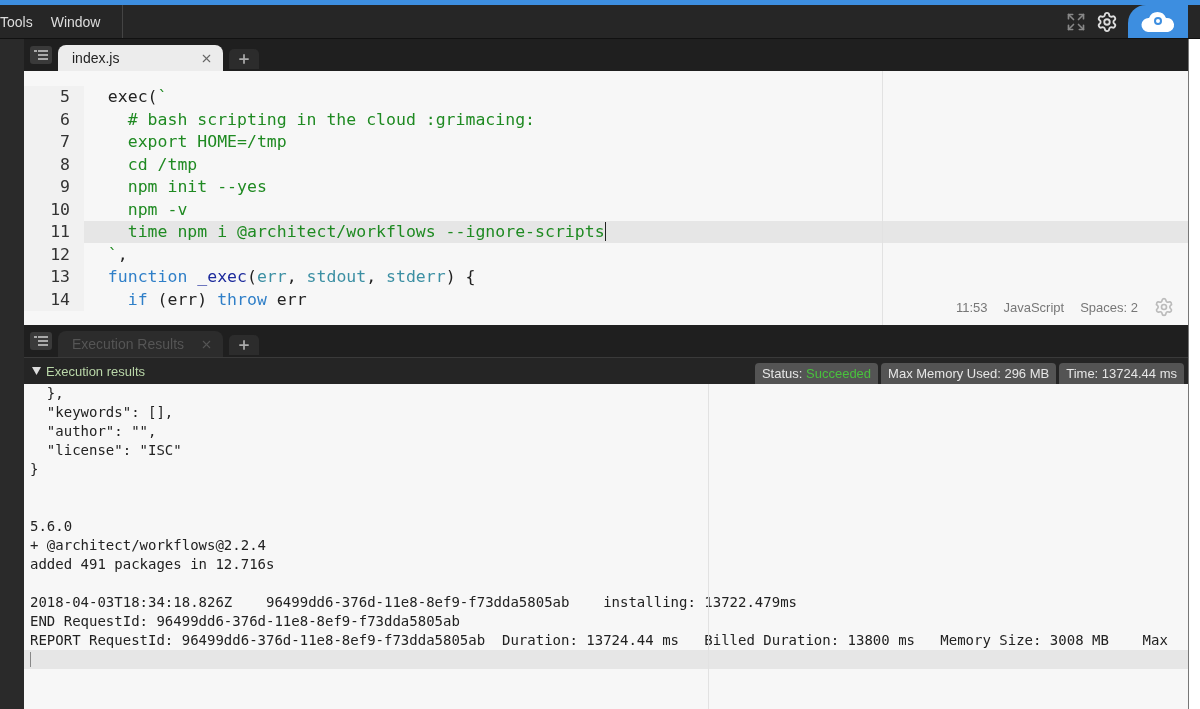  I want to click on language-mode: JavaScript, so click(1034, 307).